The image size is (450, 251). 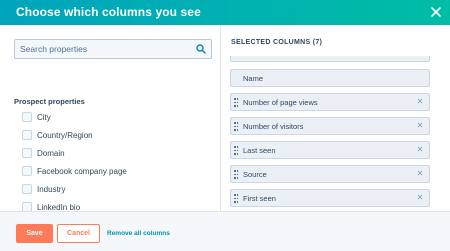 I want to click on property-label: City, so click(x=44, y=117).